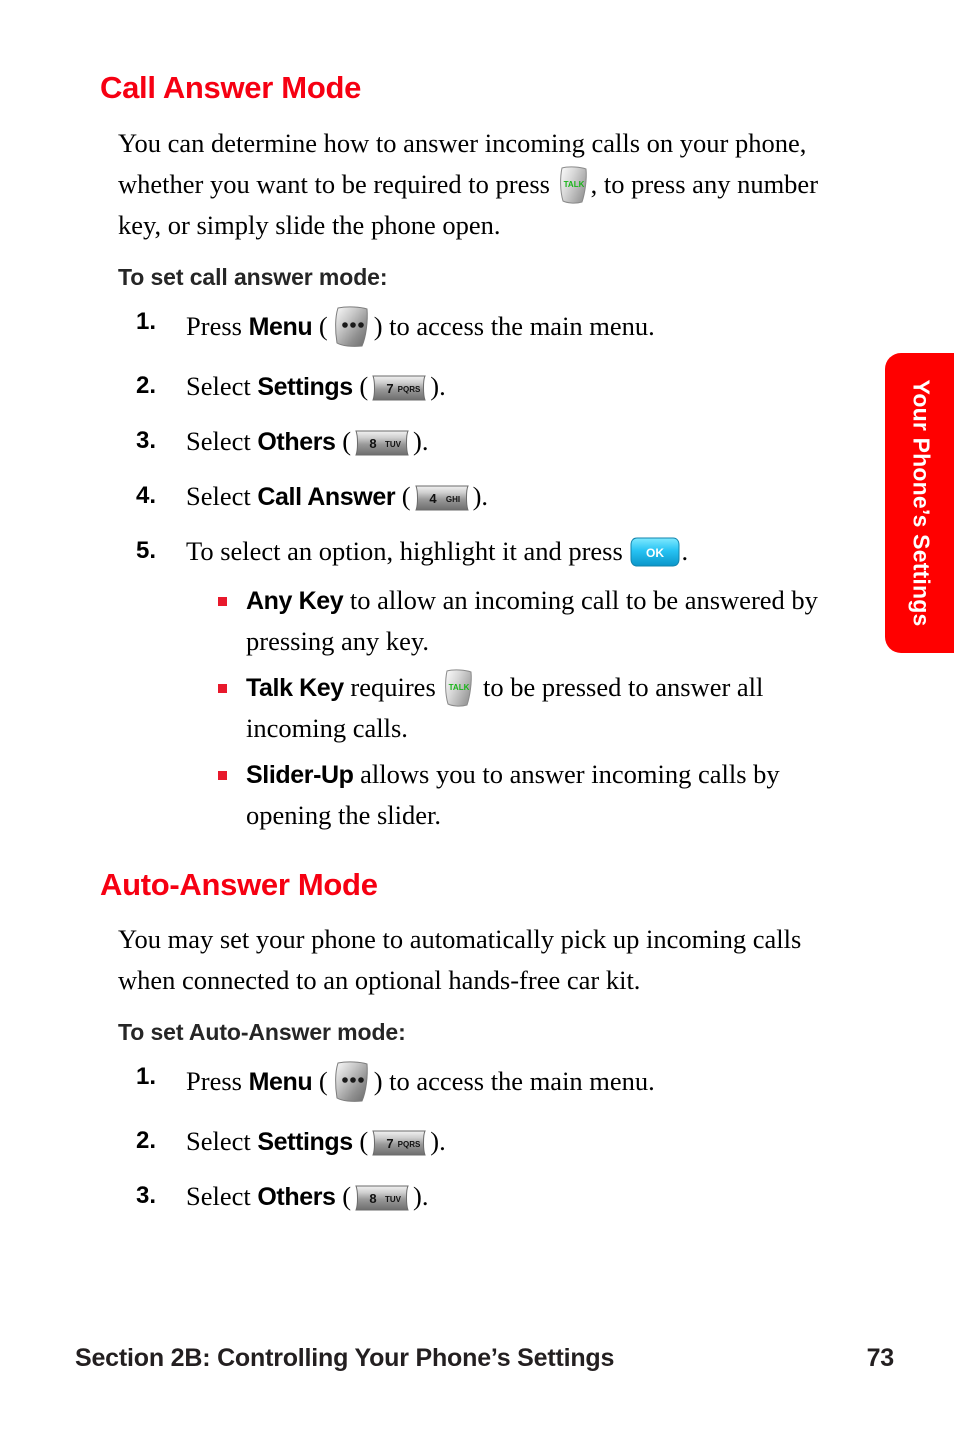 This screenshot has height=1431, width=954. I want to click on bullet-term: Talk Key, so click(295, 687).